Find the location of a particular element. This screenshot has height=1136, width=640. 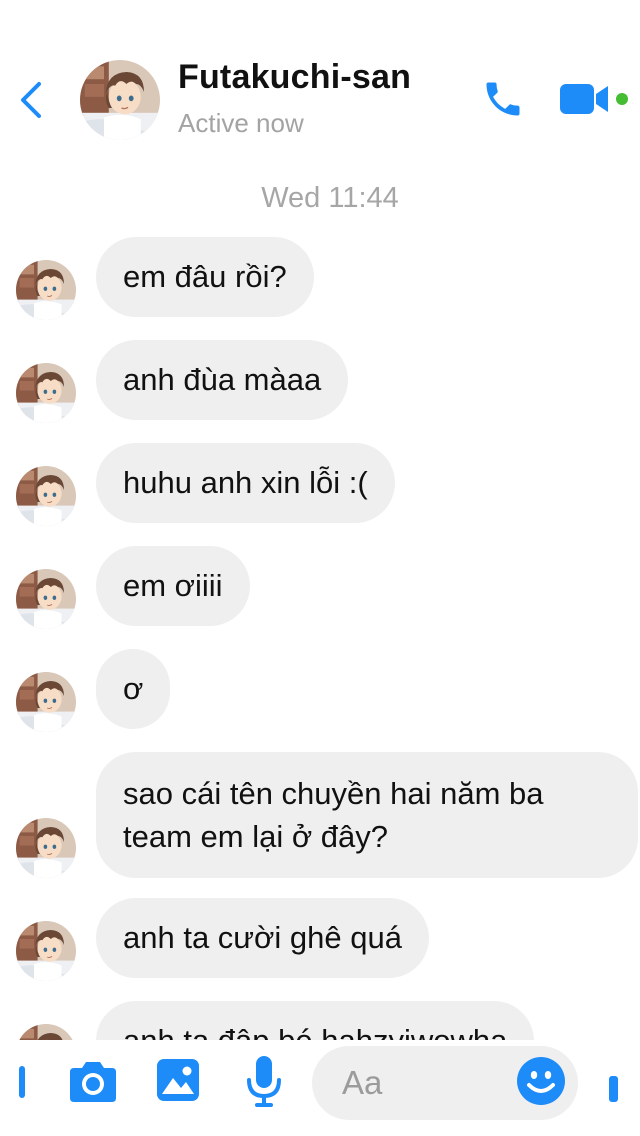

video-camera-icon is located at coordinates (594, 99).